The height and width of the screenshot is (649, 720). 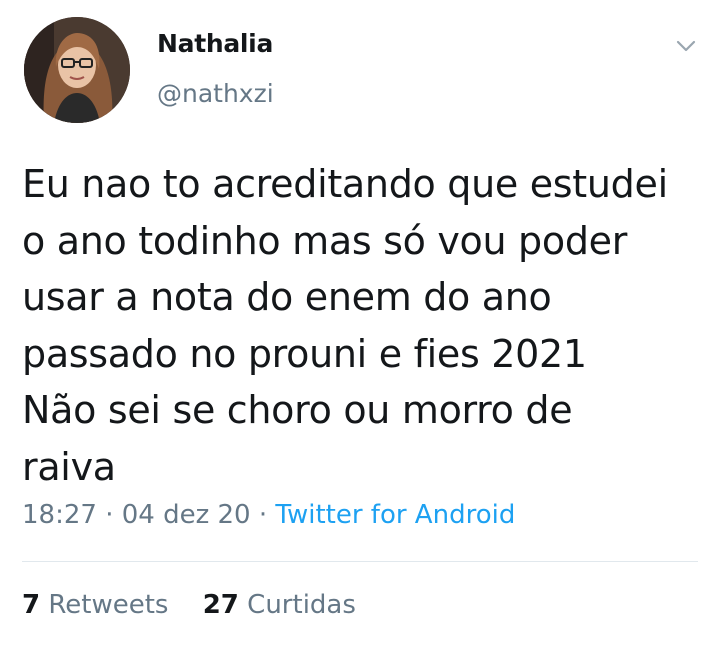 I want to click on chevron-down-icon, so click(x=686, y=46).